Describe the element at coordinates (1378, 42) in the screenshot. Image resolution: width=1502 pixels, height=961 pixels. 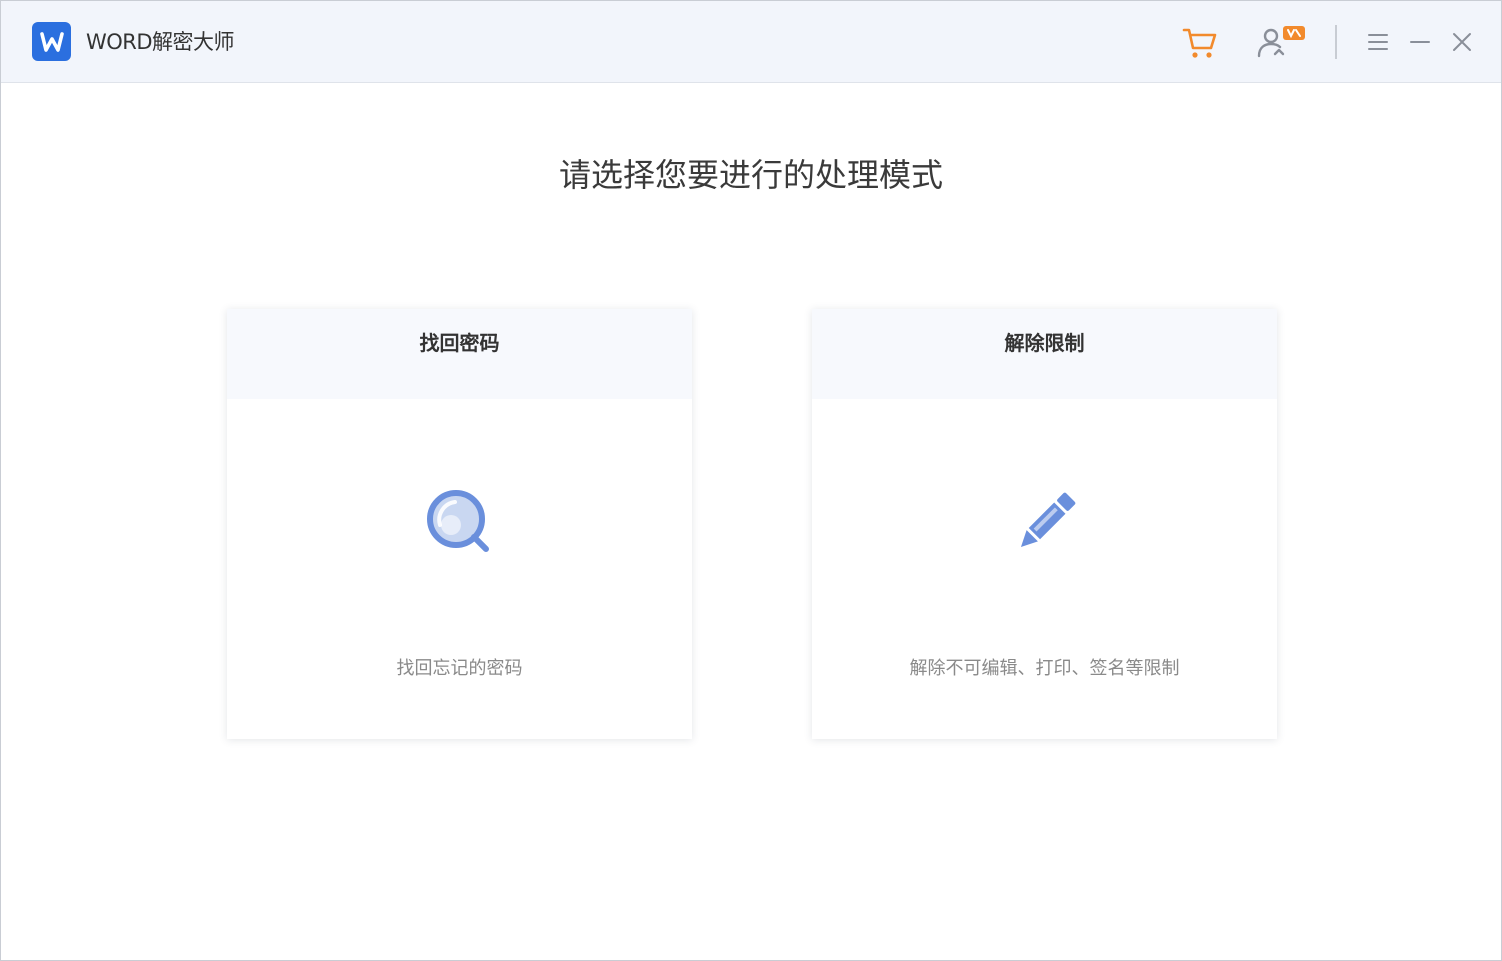
I see `menu-icon` at that location.